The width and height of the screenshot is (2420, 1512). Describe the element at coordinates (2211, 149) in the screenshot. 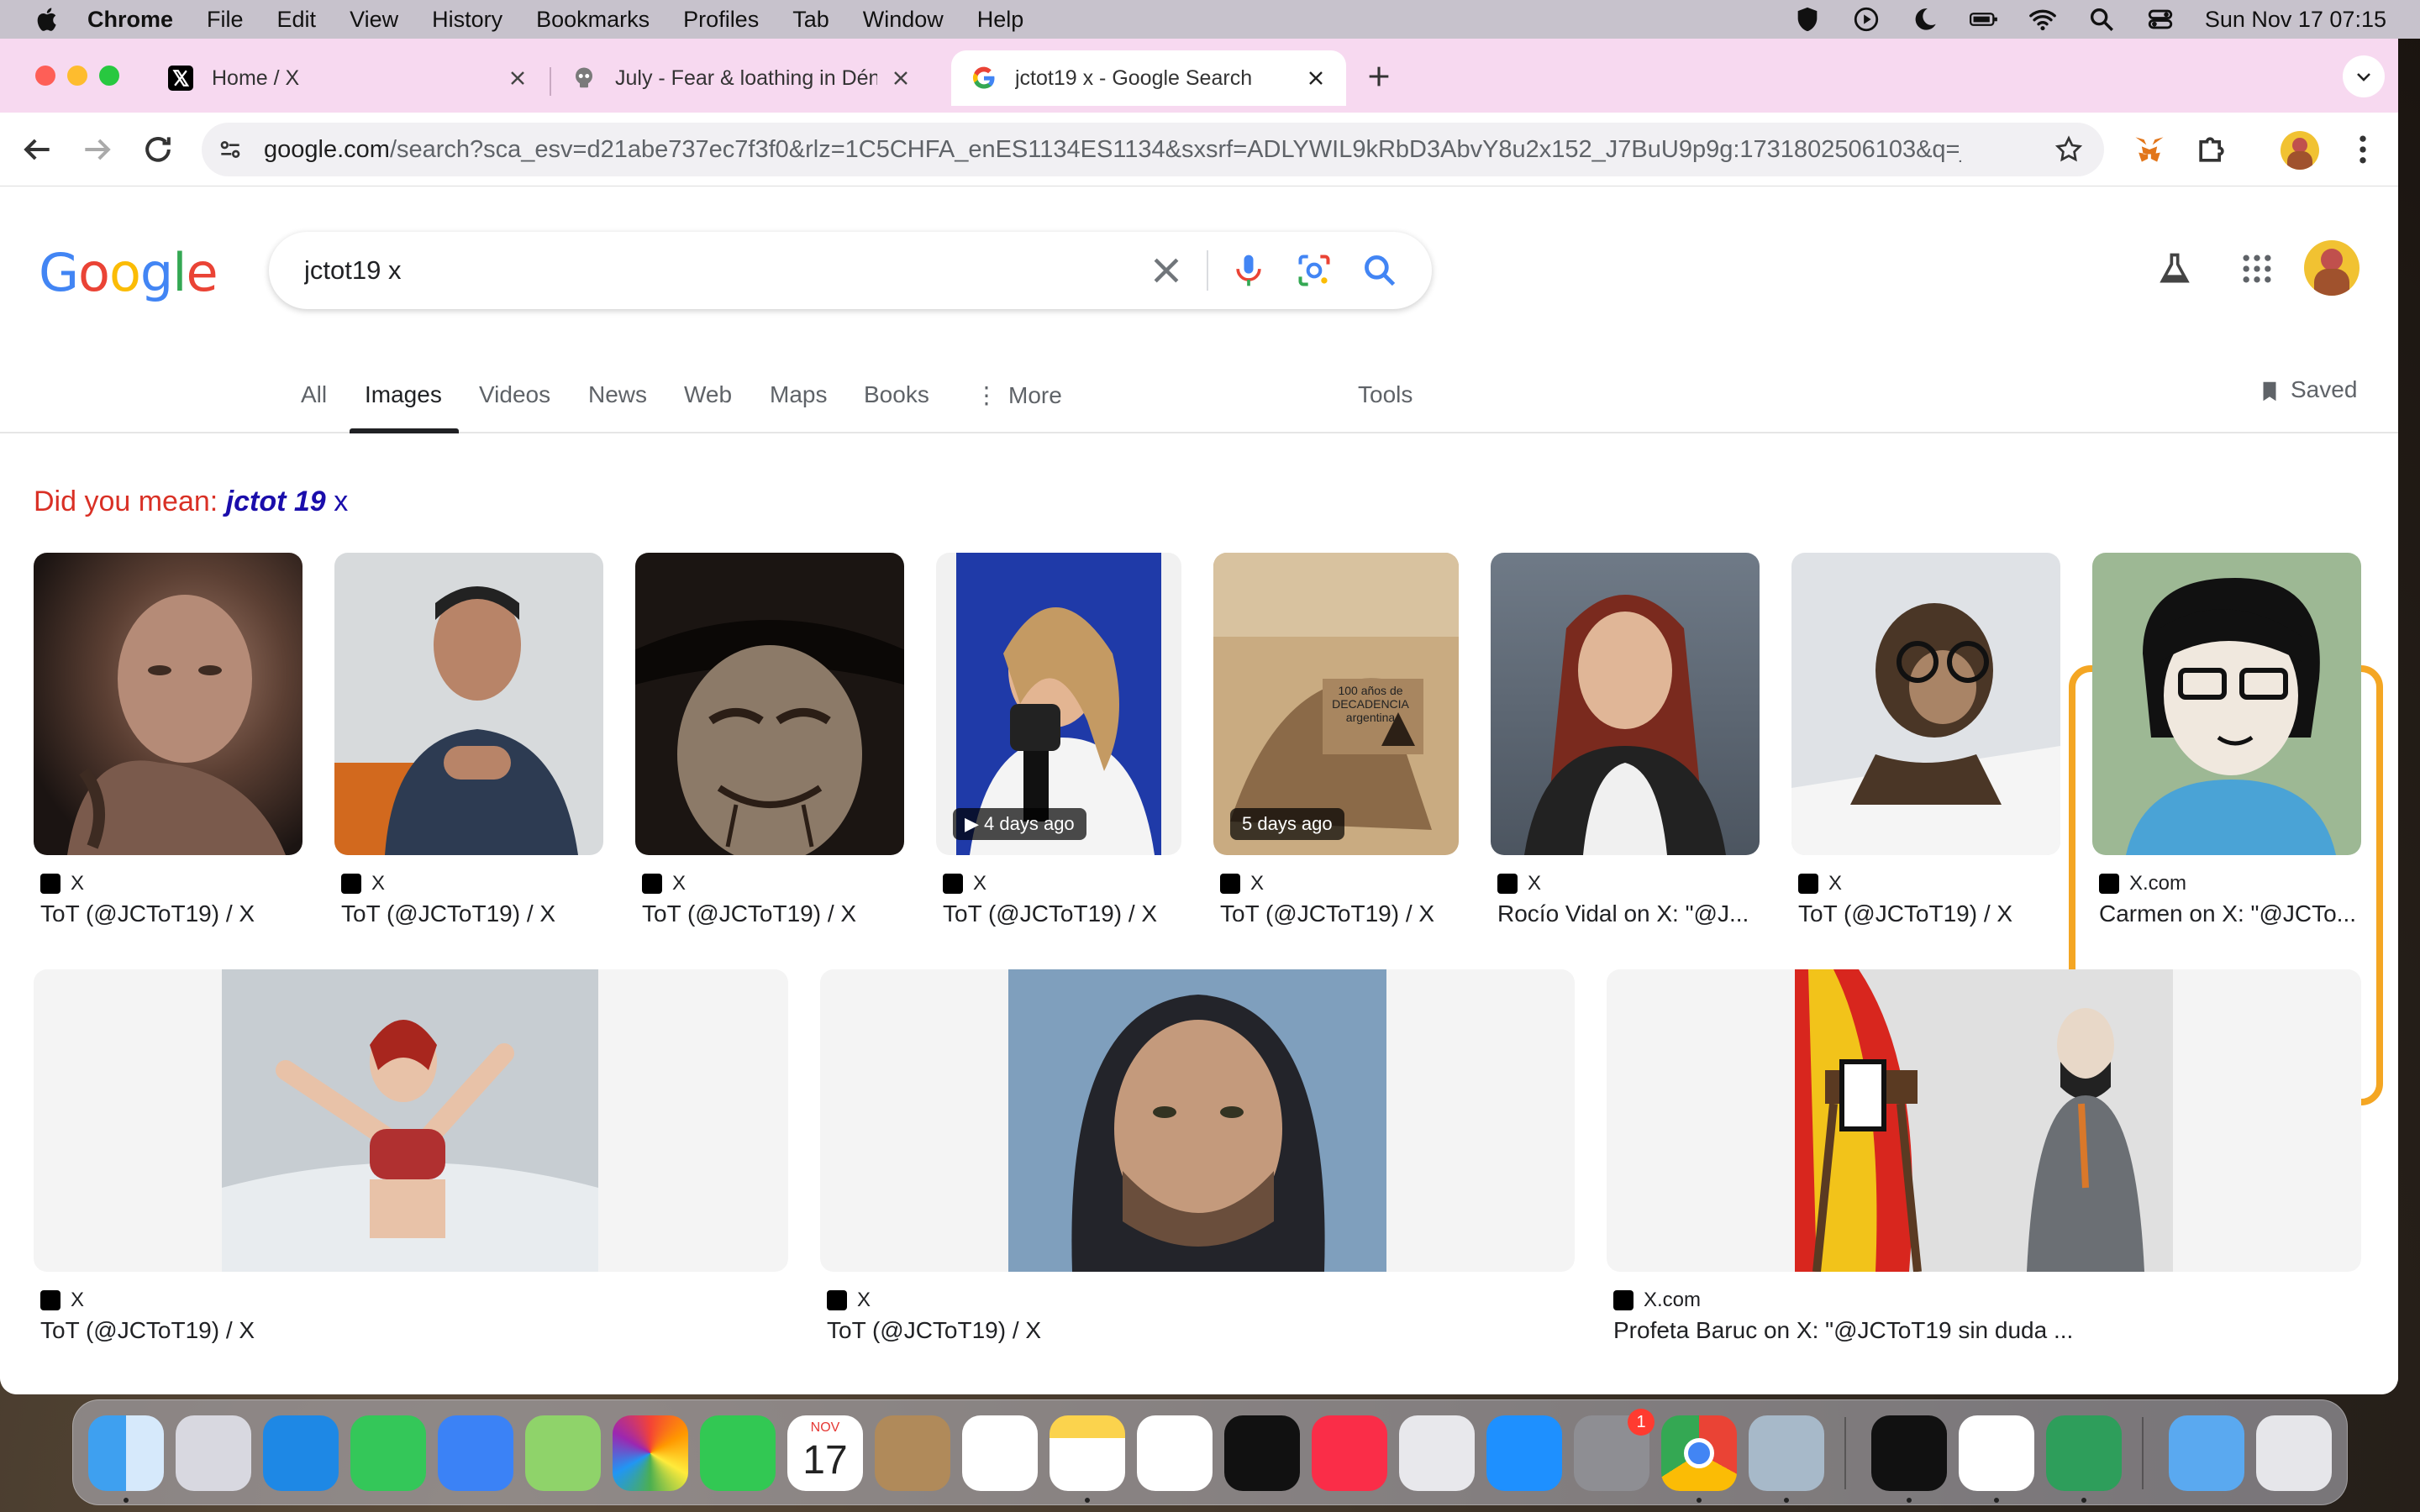

I see `extensions-puzzle-icon` at that location.